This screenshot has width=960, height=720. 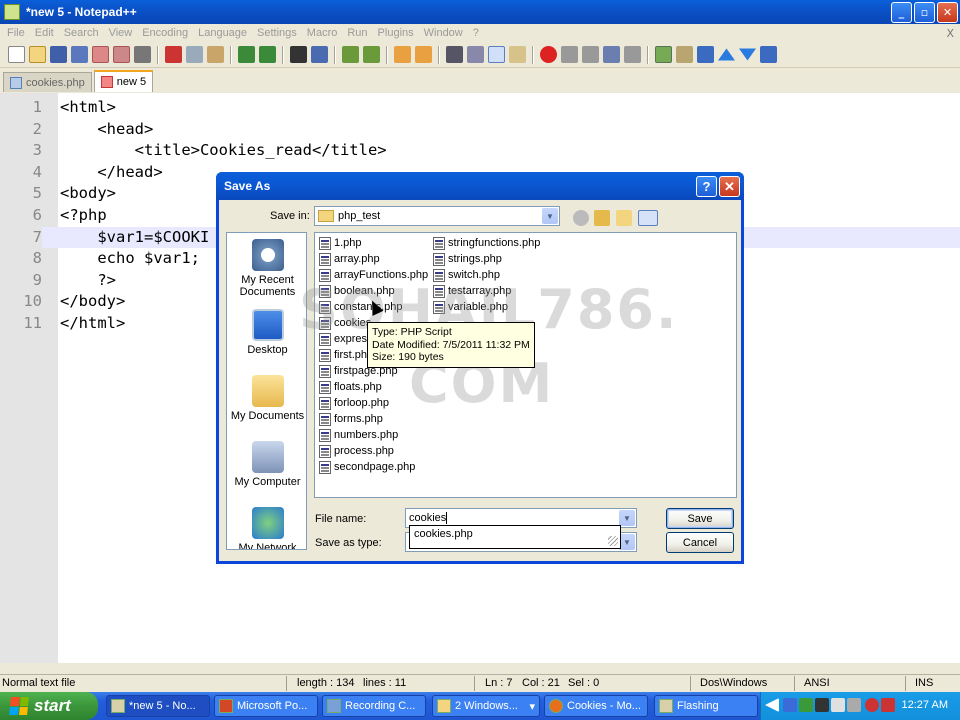 What do you see at coordinates (349, 259) in the screenshot?
I see `list-item: array.php` at bounding box center [349, 259].